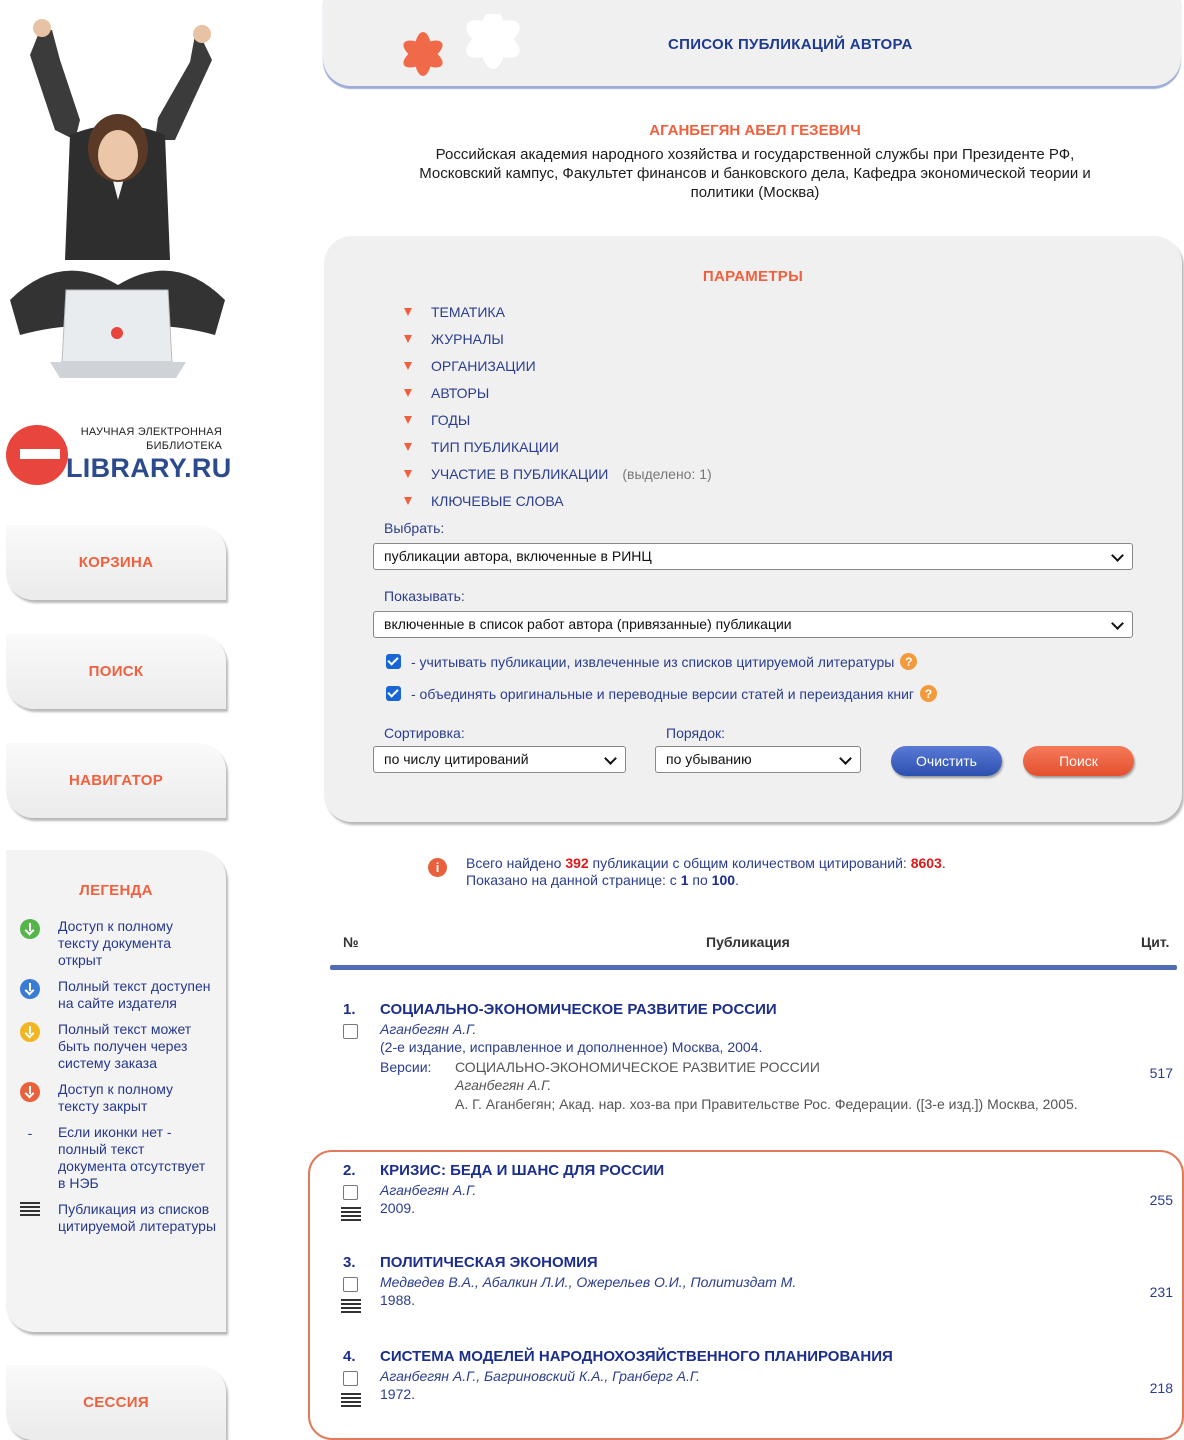 The width and height of the screenshot is (1184, 1440). What do you see at coordinates (497, 500) in the screenshot?
I see `filter-label: КЛЮЧЕВЫЕ СЛОВА` at bounding box center [497, 500].